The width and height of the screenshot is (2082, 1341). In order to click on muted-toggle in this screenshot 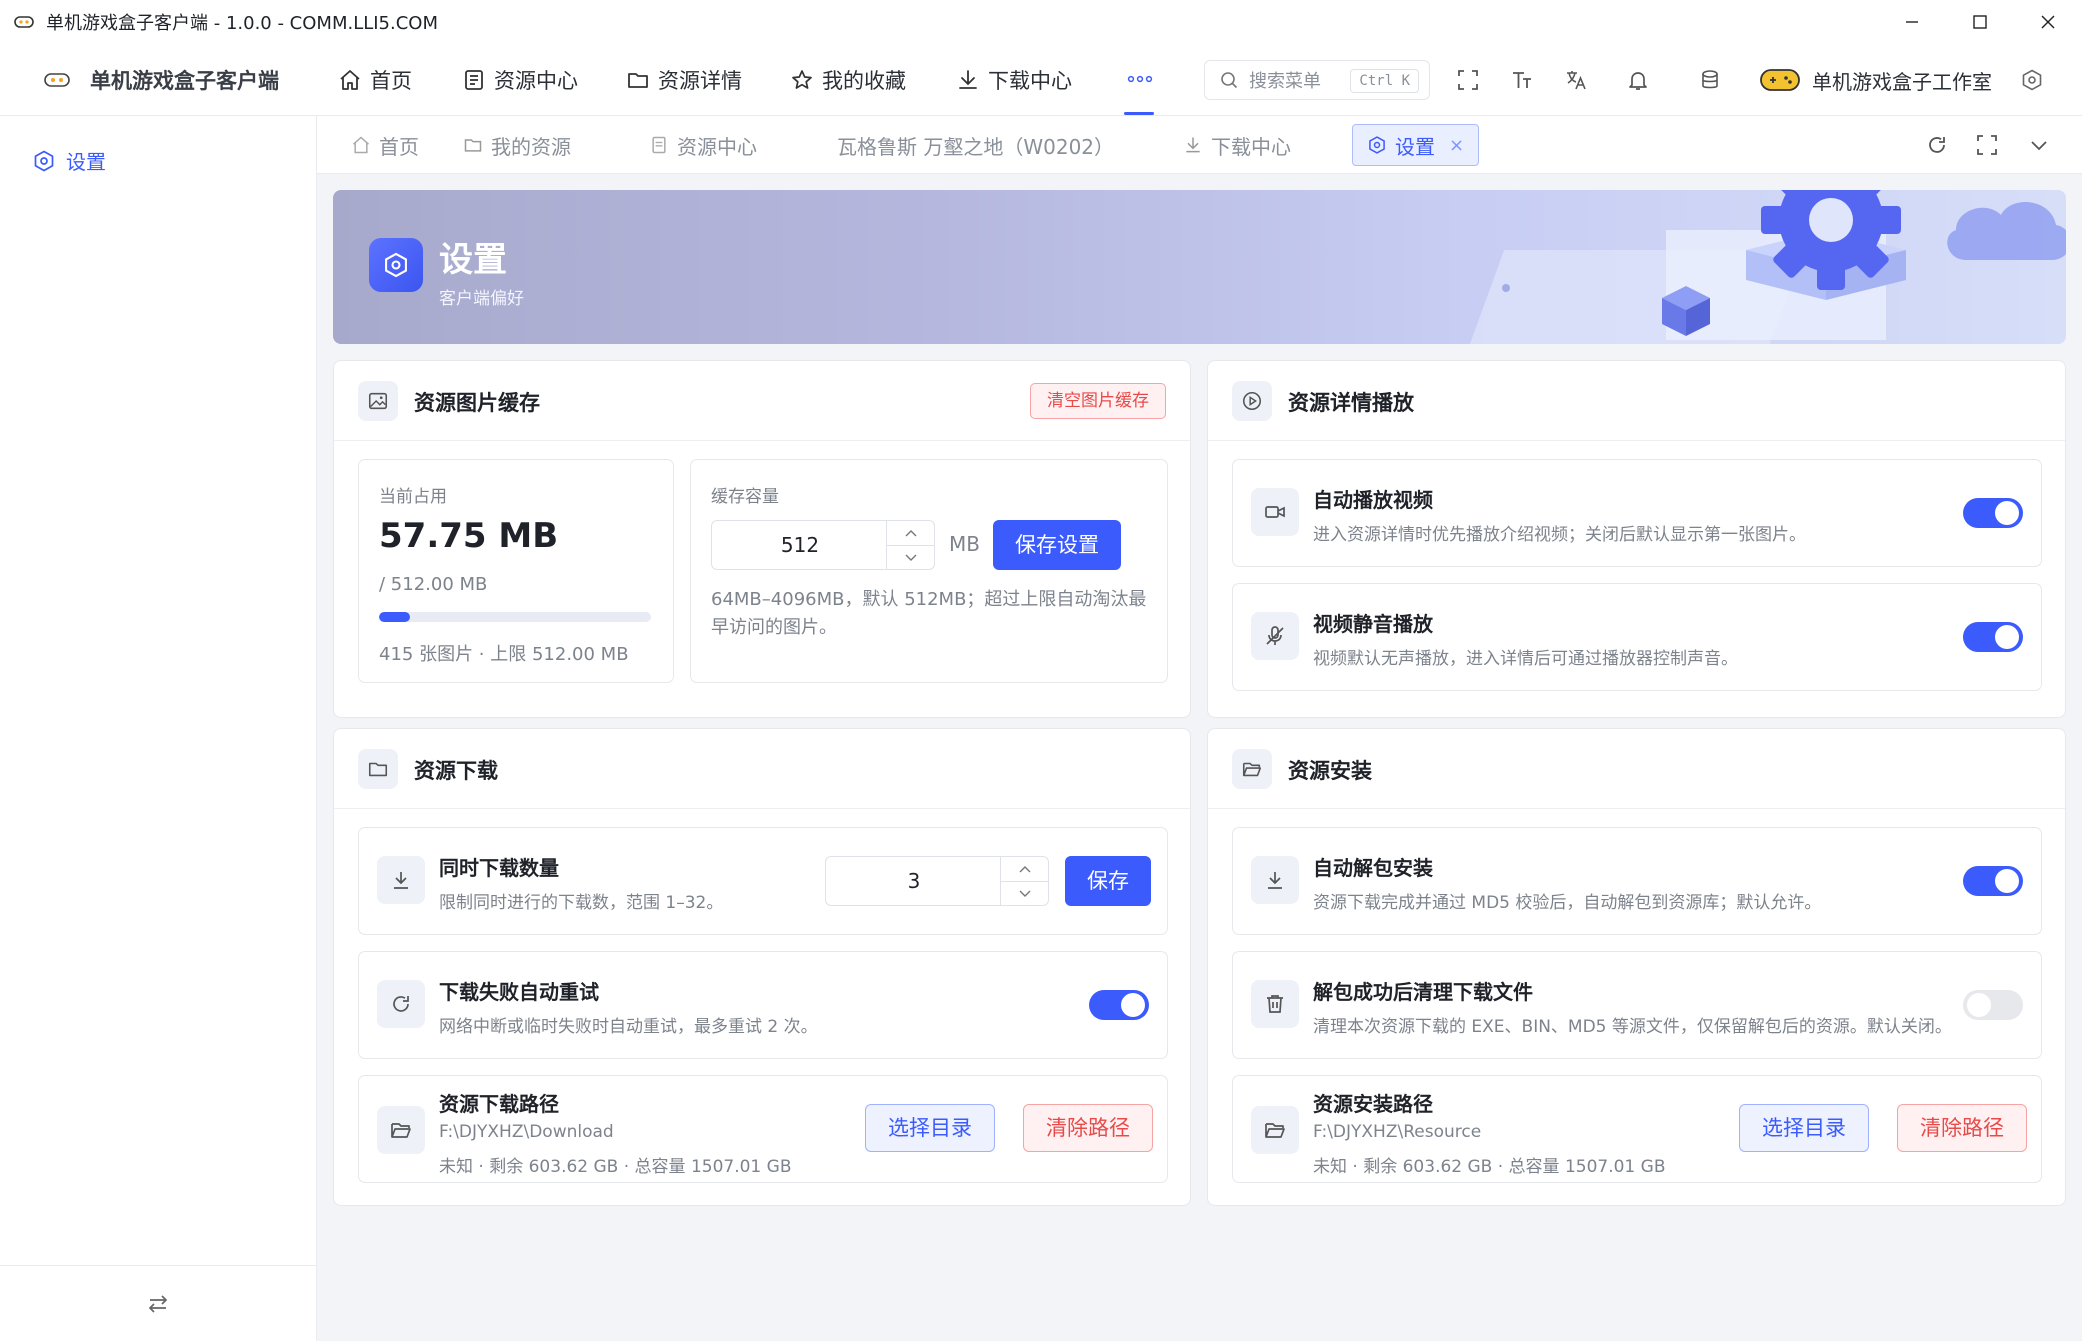, I will do `click(1993, 637)`.